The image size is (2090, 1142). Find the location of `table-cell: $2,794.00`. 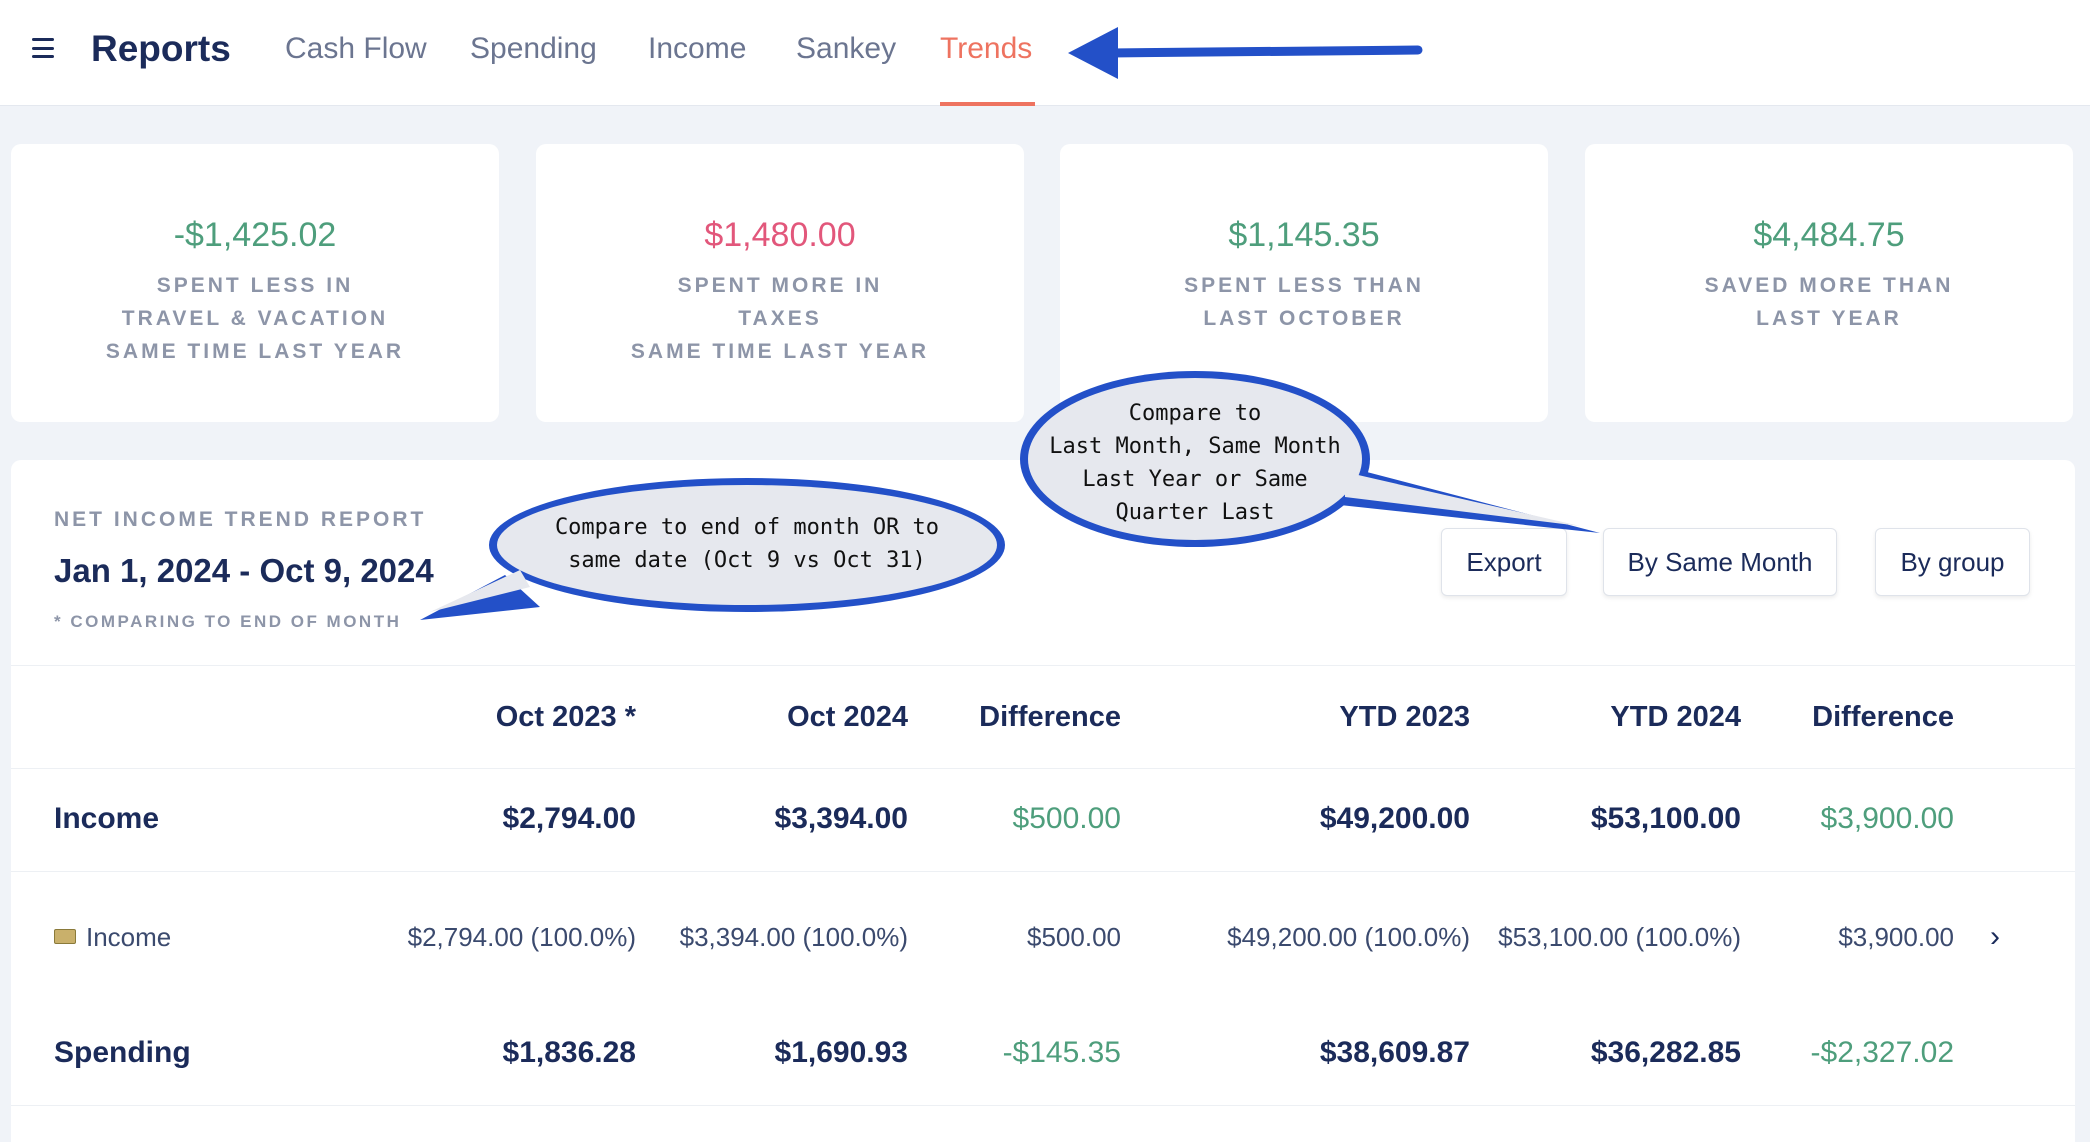

table-cell: $2,794.00 is located at coordinates (569, 818).